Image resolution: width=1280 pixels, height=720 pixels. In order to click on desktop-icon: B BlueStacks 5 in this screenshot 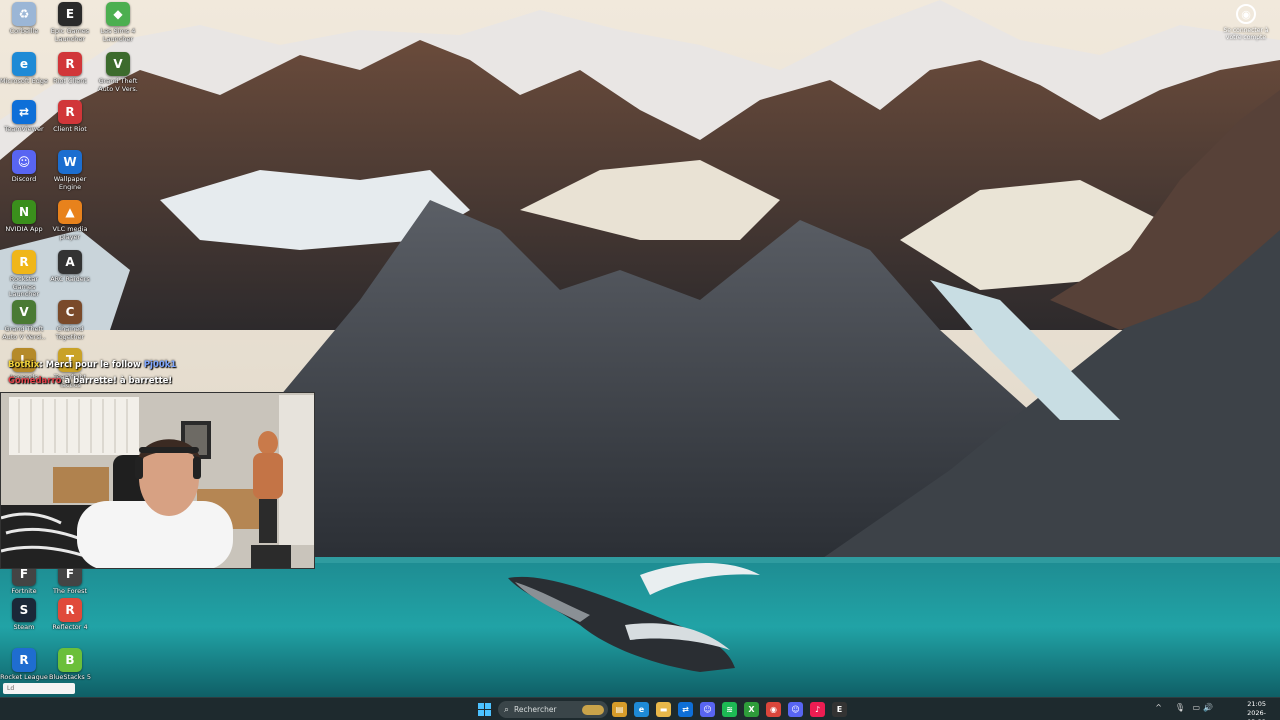, I will do `click(70, 665)`.